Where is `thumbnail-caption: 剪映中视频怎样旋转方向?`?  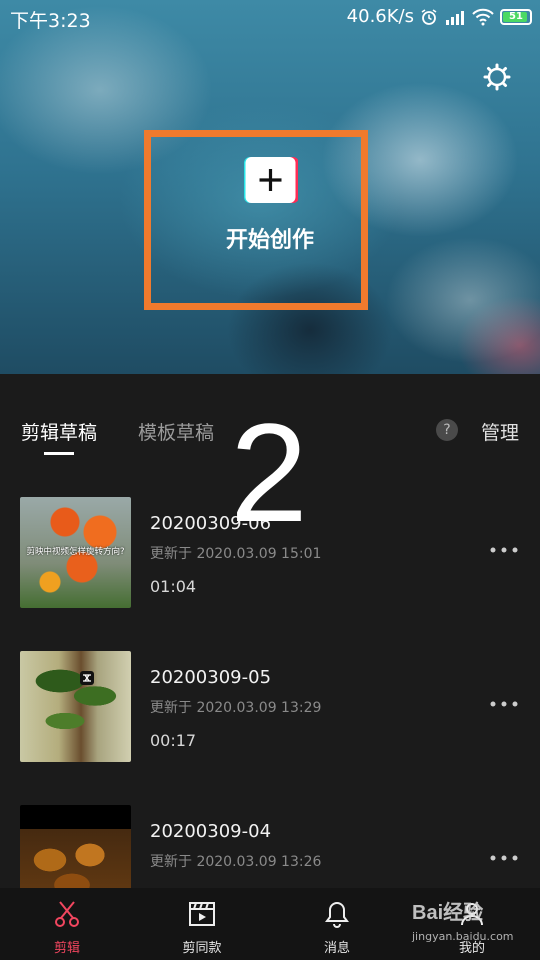 thumbnail-caption: 剪映中视频怎样旋转方向? is located at coordinates (75, 552).